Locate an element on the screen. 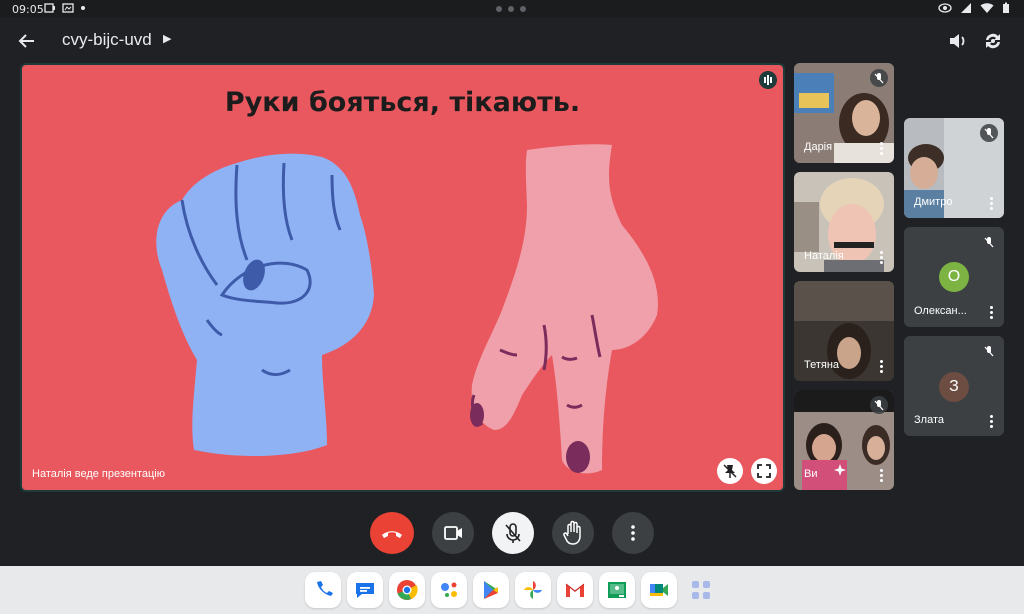 The height and width of the screenshot is (614, 1024). avatar: О is located at coordinates (954, 277).